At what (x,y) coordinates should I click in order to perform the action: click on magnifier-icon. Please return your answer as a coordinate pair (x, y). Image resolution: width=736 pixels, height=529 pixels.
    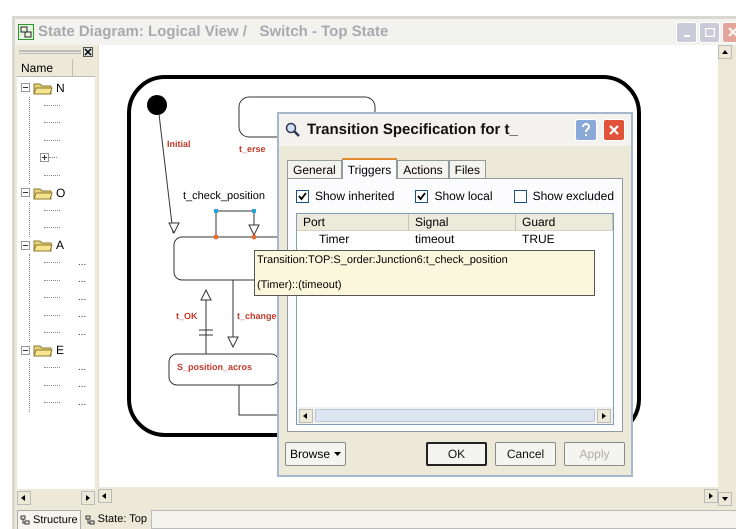
    Looking at the image, I should click on (293, 130).